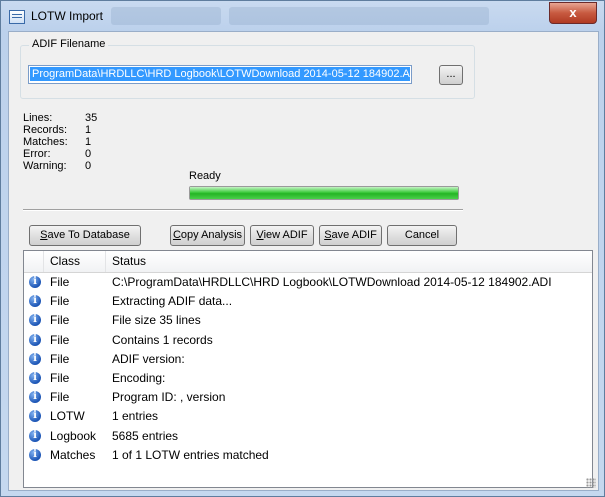  What do you see at coordinates (67, 16) in the screenshot?
I see `window-title: LOTW Import` at bounding box center [67, 16].